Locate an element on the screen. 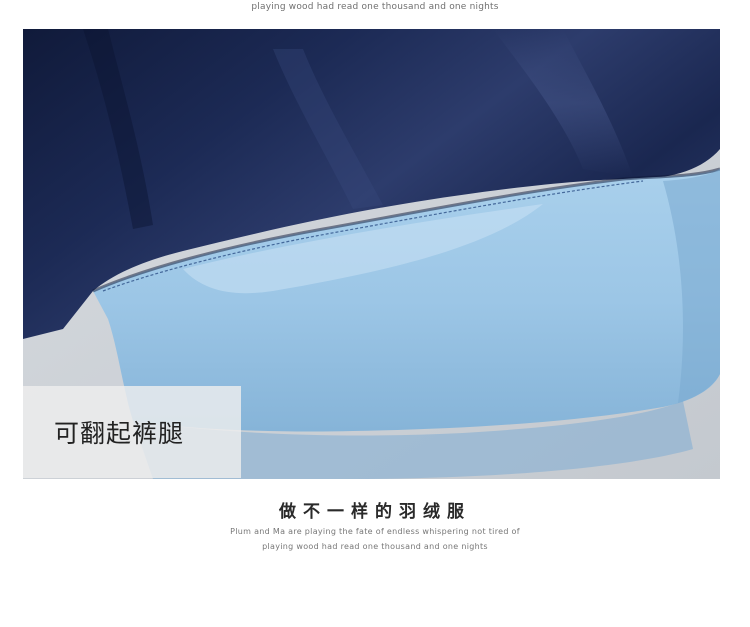 The width and height of the screenshot is (750, 627). feature-label-text: 可翻起裤腿 is located at coordinates (119, 433).